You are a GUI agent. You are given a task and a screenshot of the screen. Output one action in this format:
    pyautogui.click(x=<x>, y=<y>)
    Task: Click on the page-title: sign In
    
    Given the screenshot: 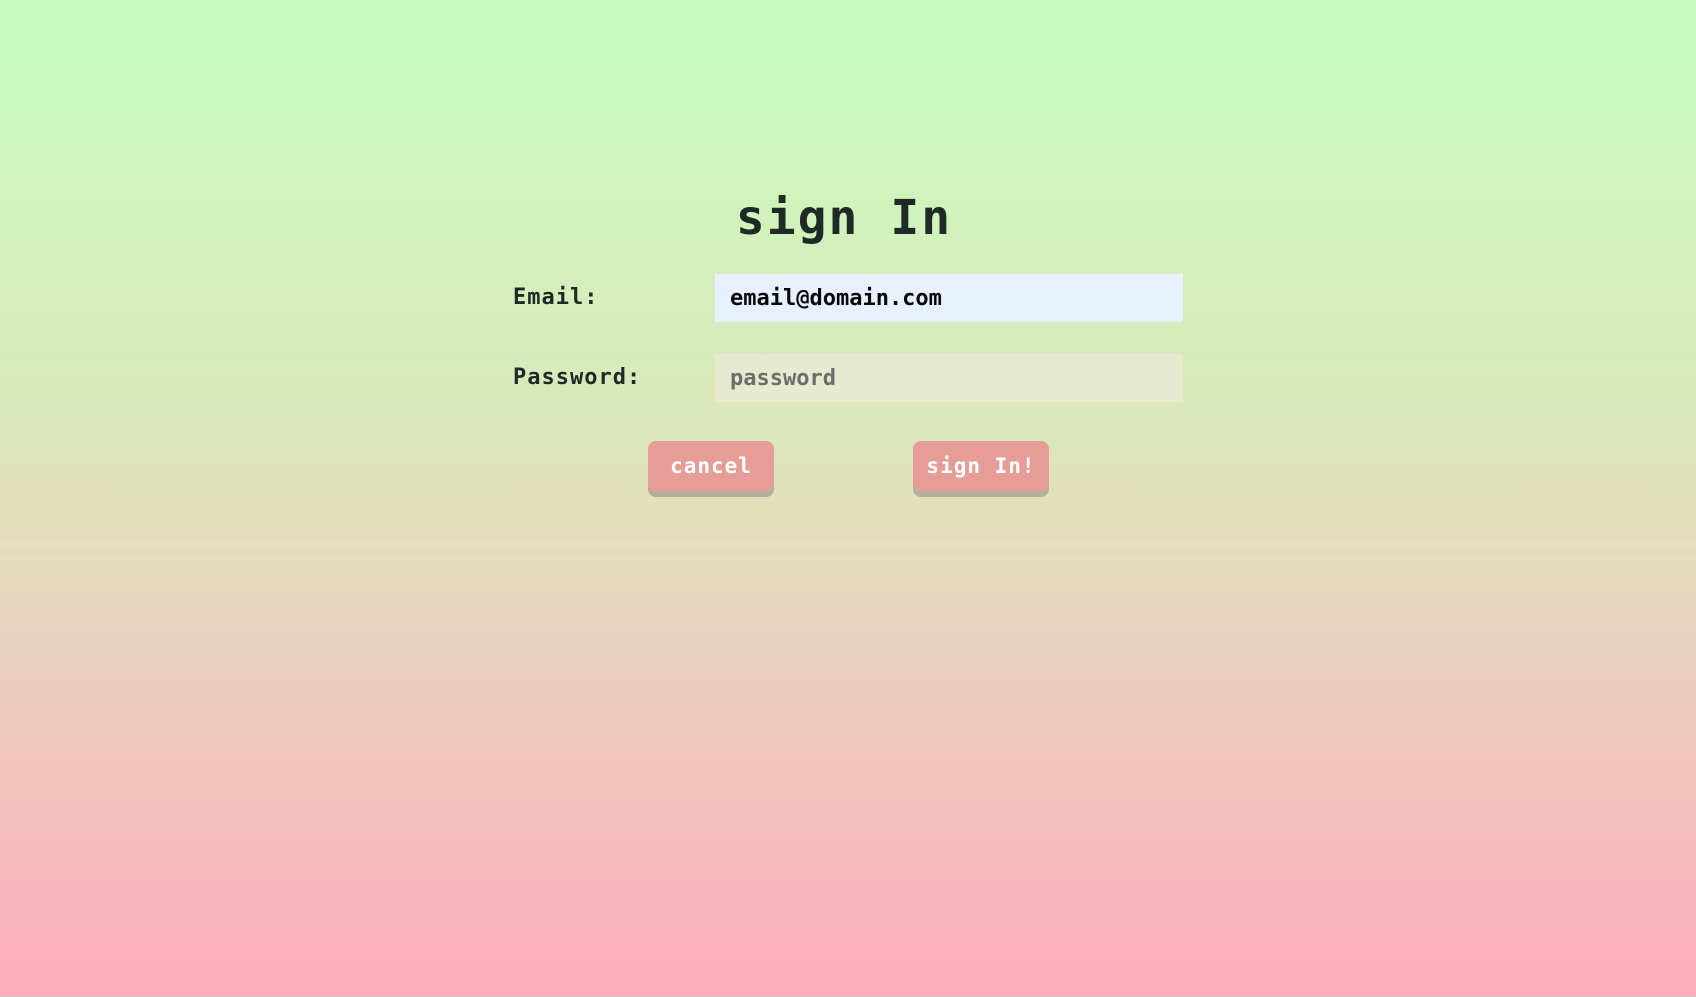 What is the action you would take?
    pyautogui.click(x=844, y=218)
    